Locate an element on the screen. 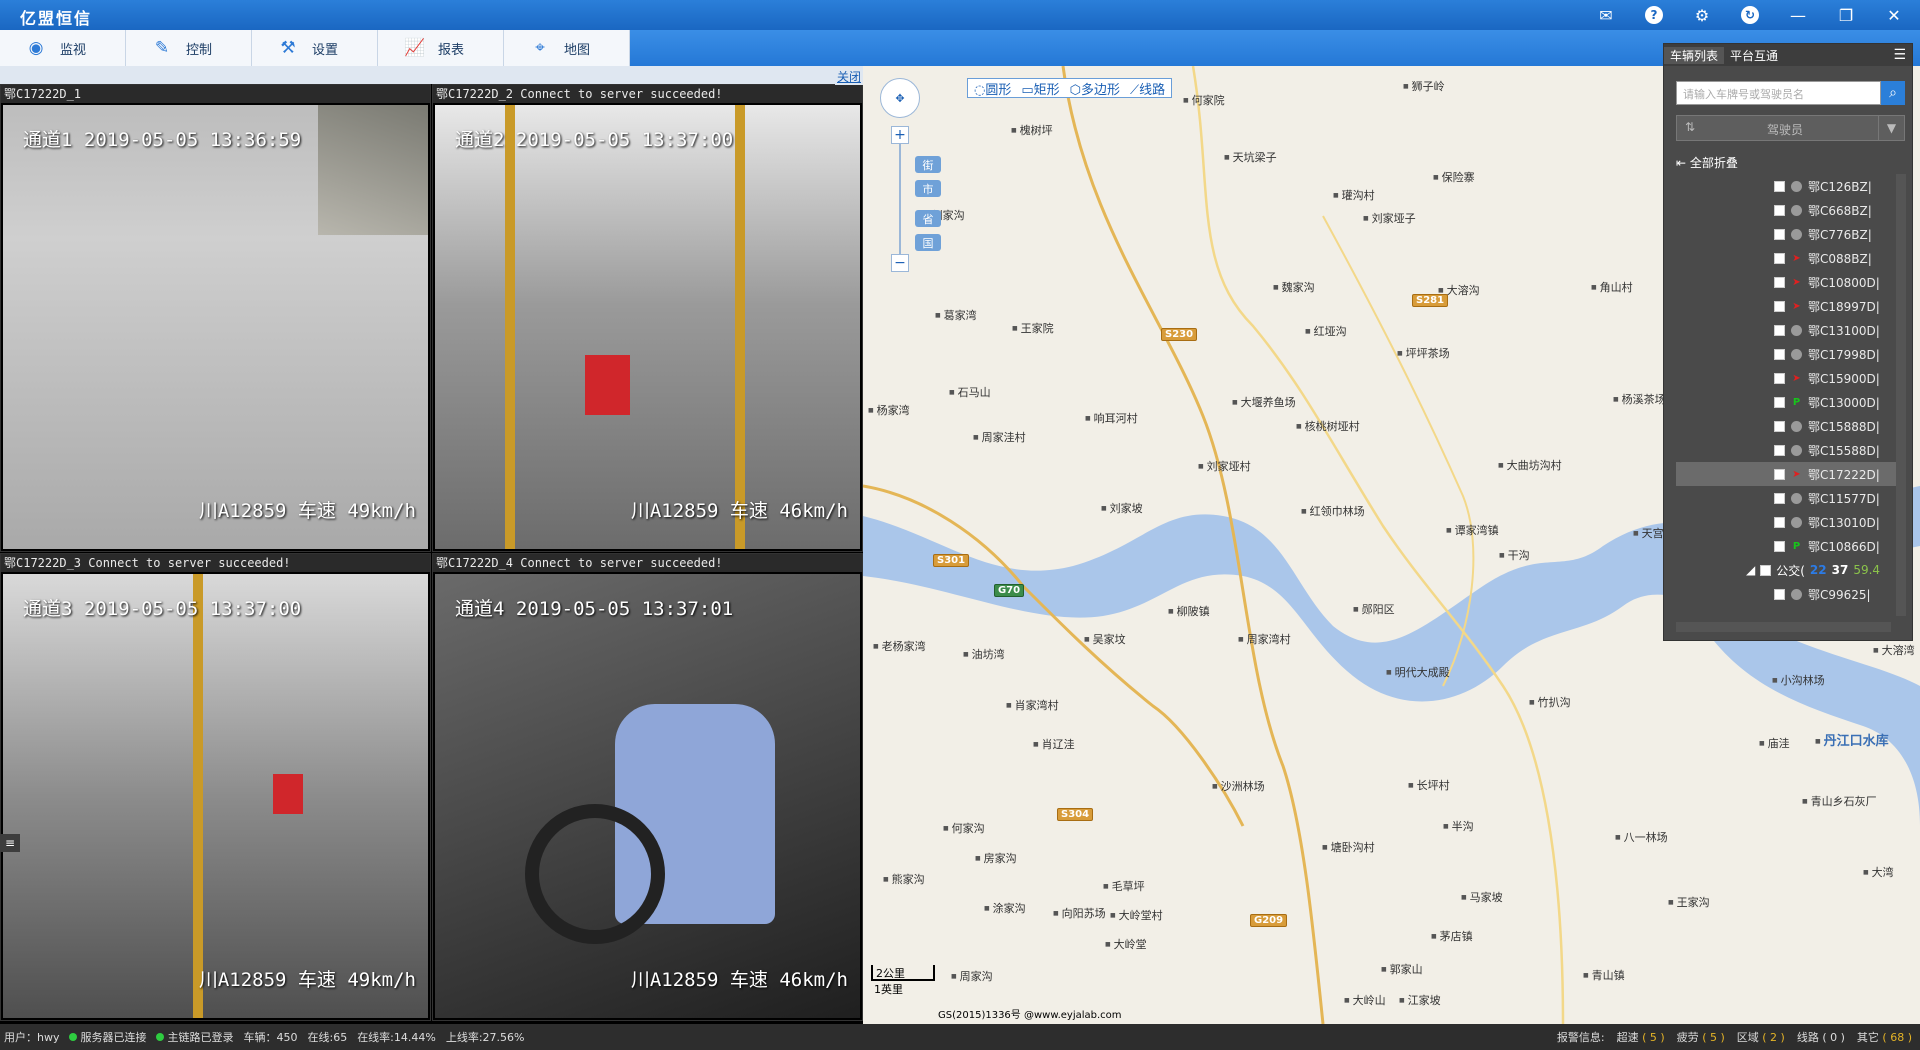  close-video-link: 关闭 is located at coordinates (849, 76).